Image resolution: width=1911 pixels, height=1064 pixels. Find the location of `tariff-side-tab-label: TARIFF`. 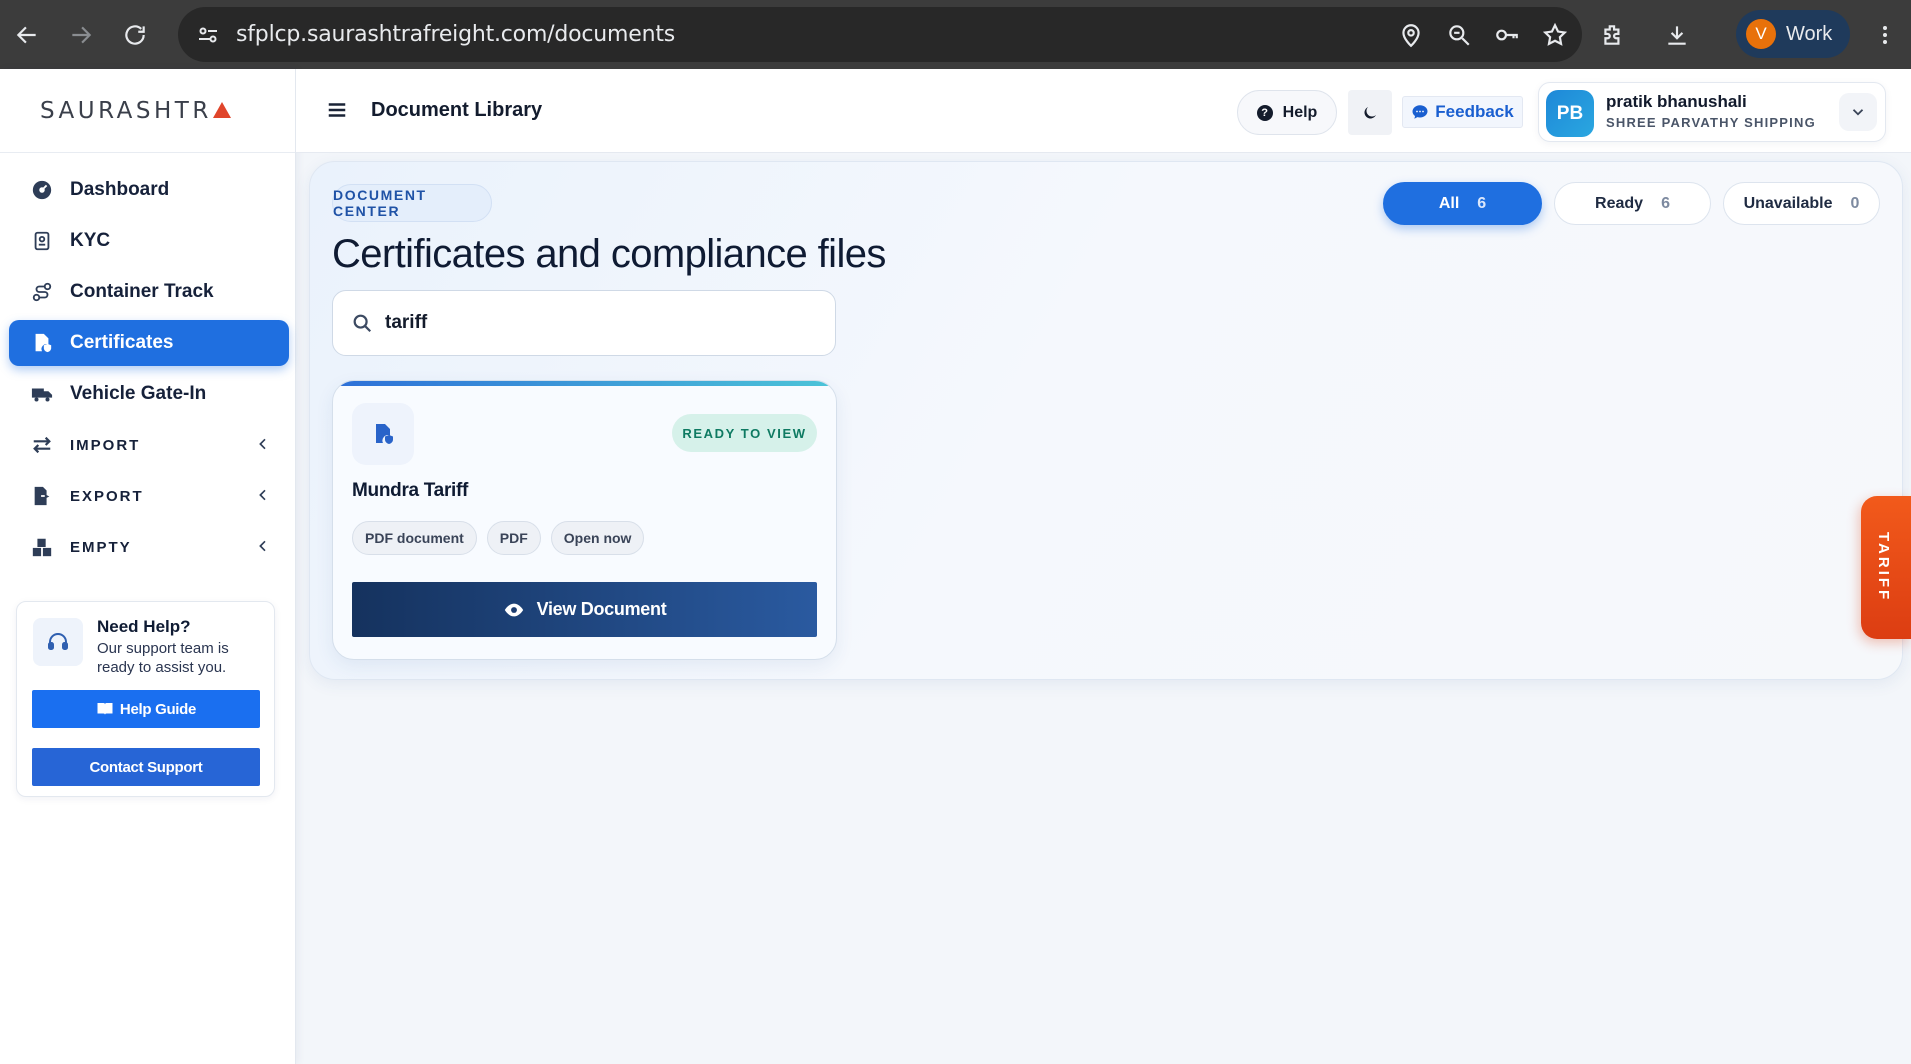

tariff-side-tab-label: TARIFF is located at coordinates (1883, 567).